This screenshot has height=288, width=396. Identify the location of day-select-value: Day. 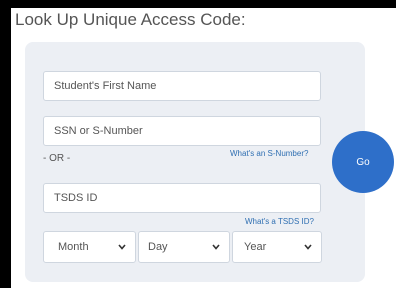
(158, 247).